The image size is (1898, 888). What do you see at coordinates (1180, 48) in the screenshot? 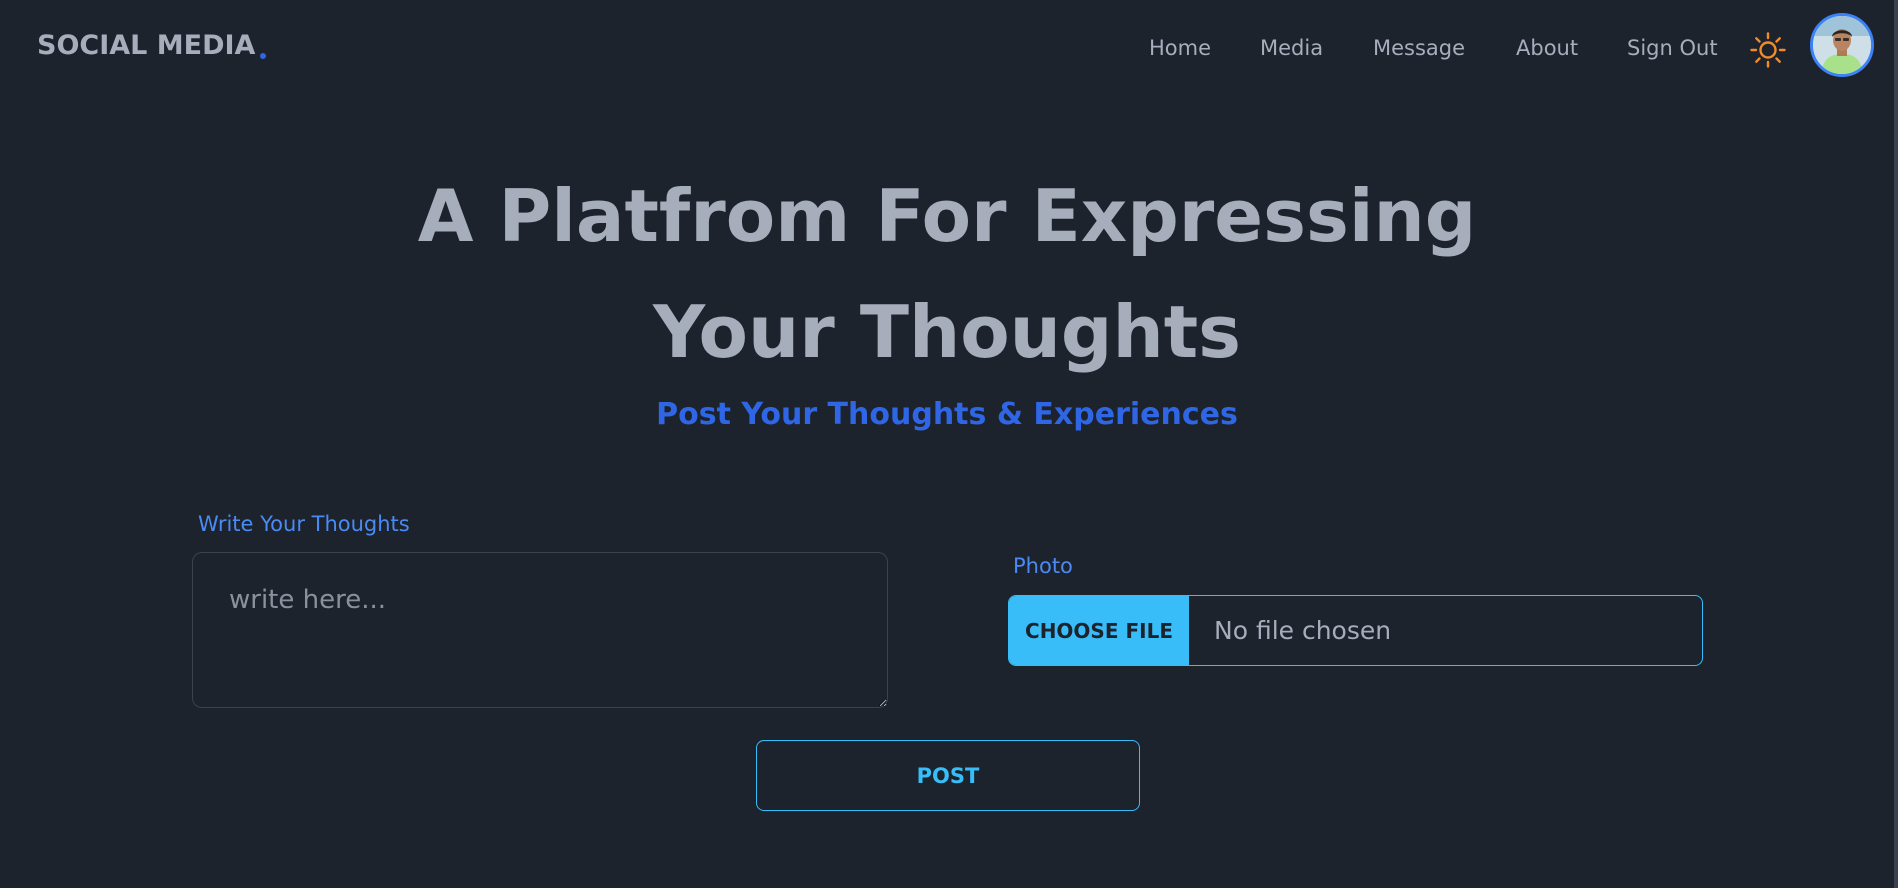
I see `nav-item-home: Home` at bounding box center [1180, 48].